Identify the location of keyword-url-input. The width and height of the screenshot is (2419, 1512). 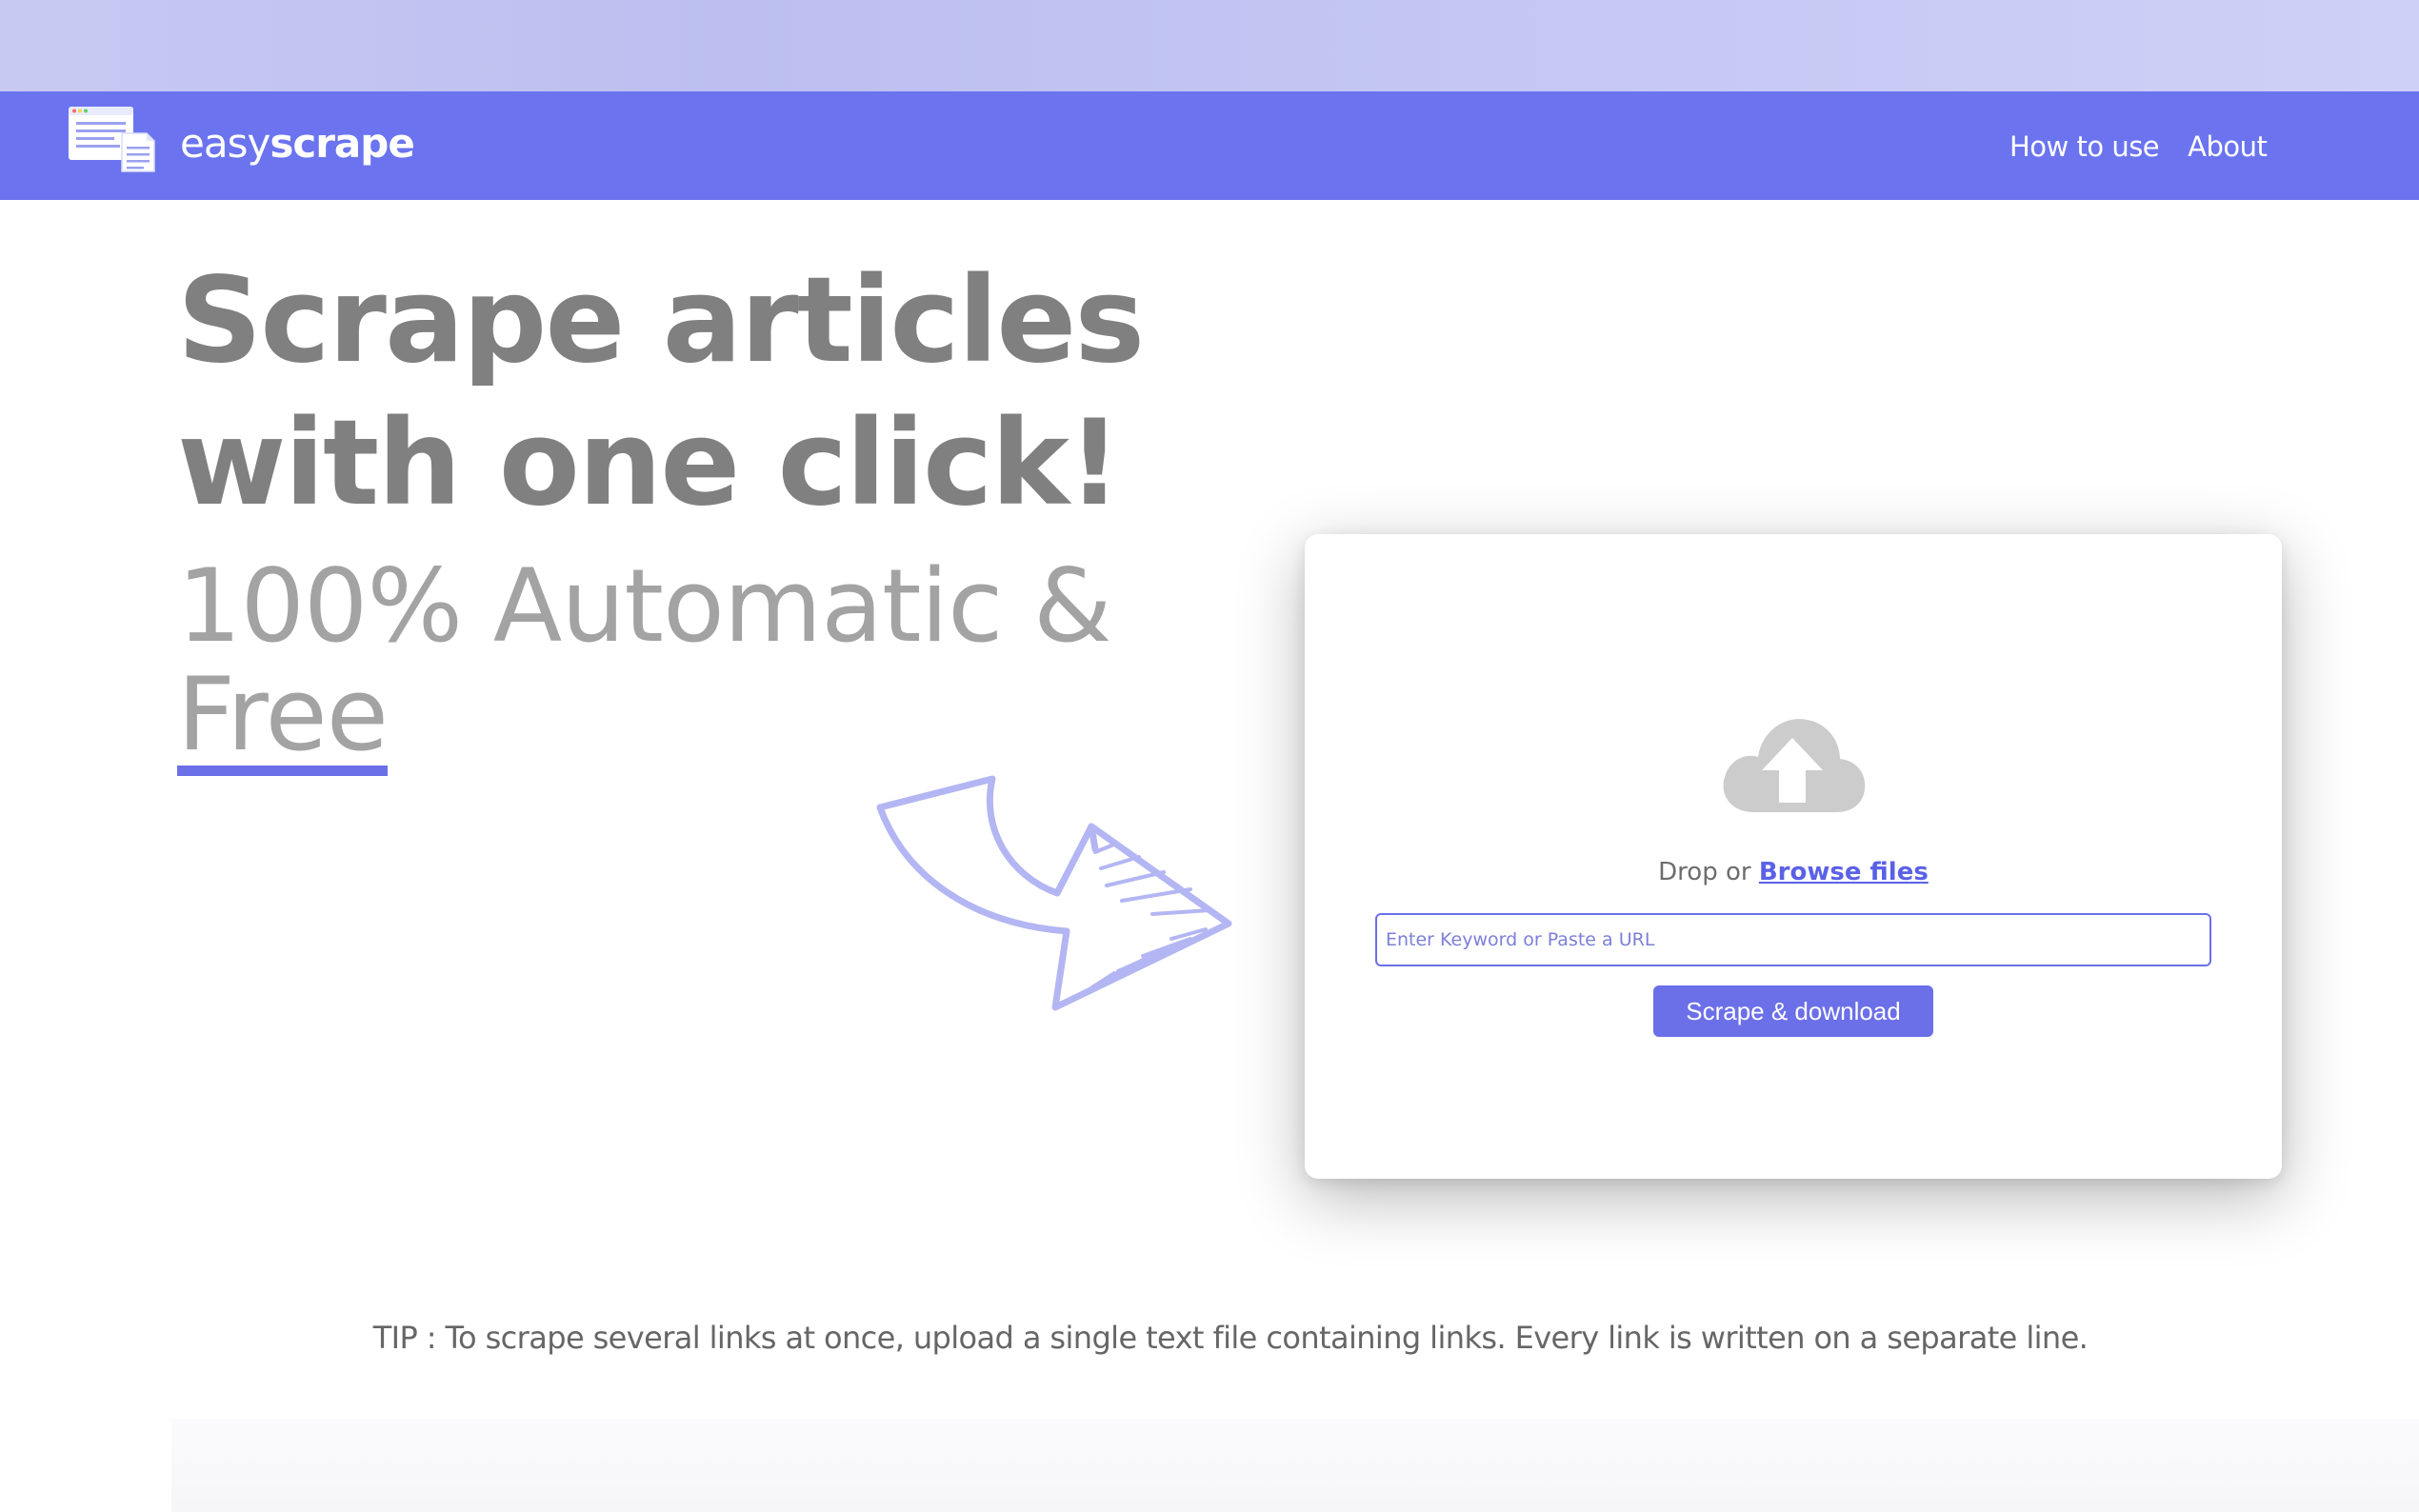
(1793, 939).